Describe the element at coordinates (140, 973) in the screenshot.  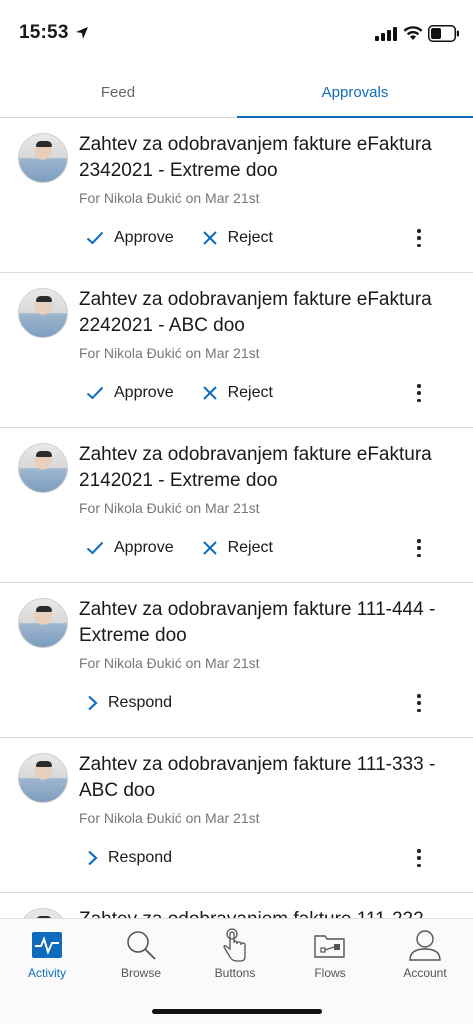
I see `tabbar-label: Browse` at that location.